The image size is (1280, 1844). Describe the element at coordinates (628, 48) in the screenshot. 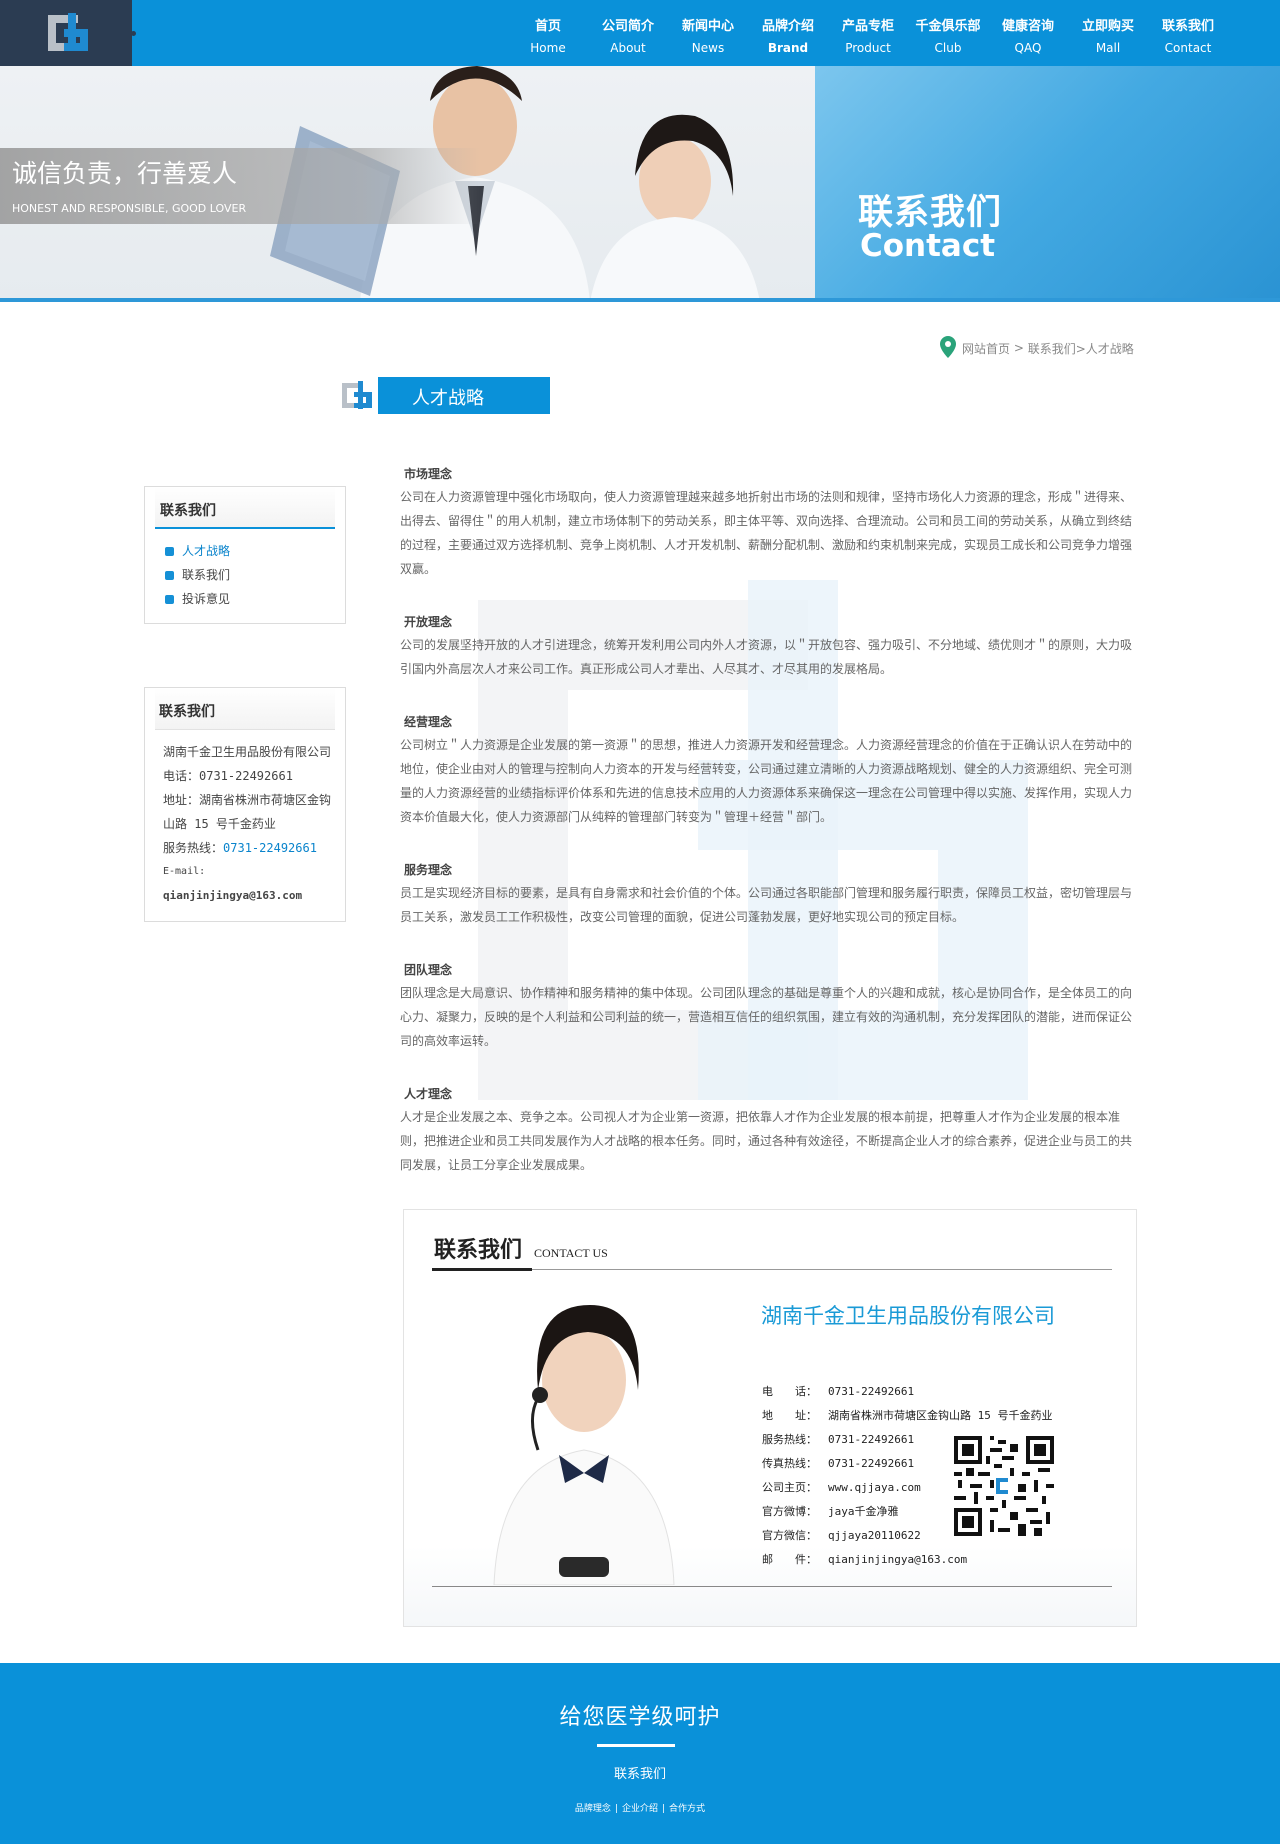

I see `nav-about-en: About` at that location.